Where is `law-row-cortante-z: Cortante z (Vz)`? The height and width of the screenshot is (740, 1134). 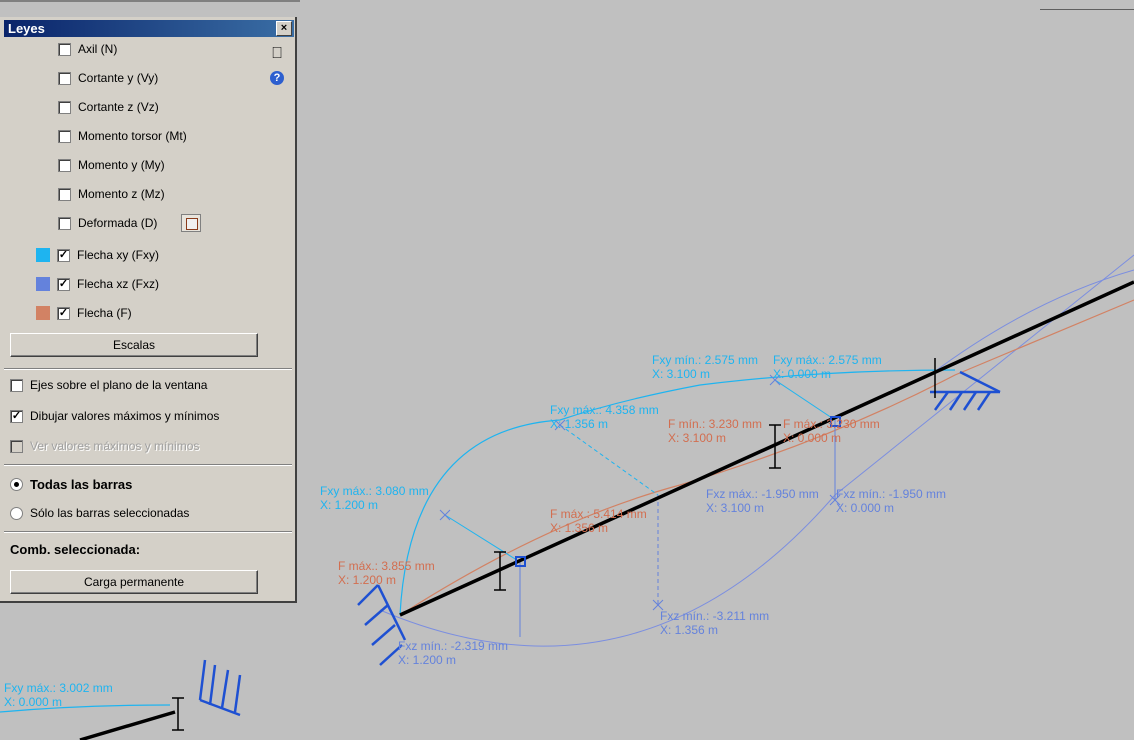
law-row-cortante-z: Cortante z (Vz) is located at coordinates (108, 107).